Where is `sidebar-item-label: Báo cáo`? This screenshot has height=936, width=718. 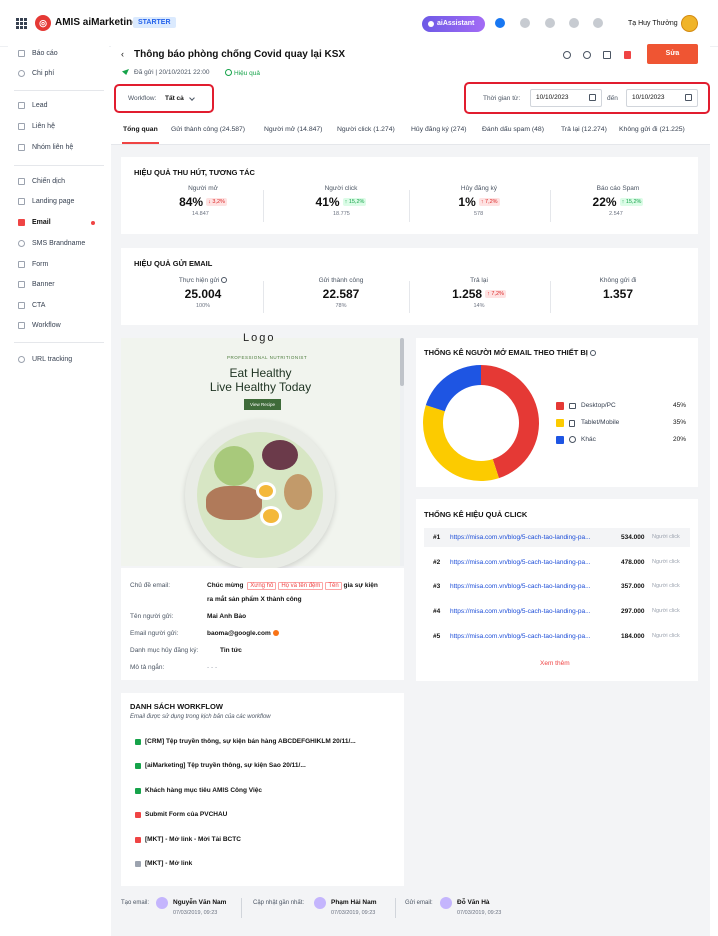
sidebar-item-label: Báo cáo is located at coordinates (45, 53).